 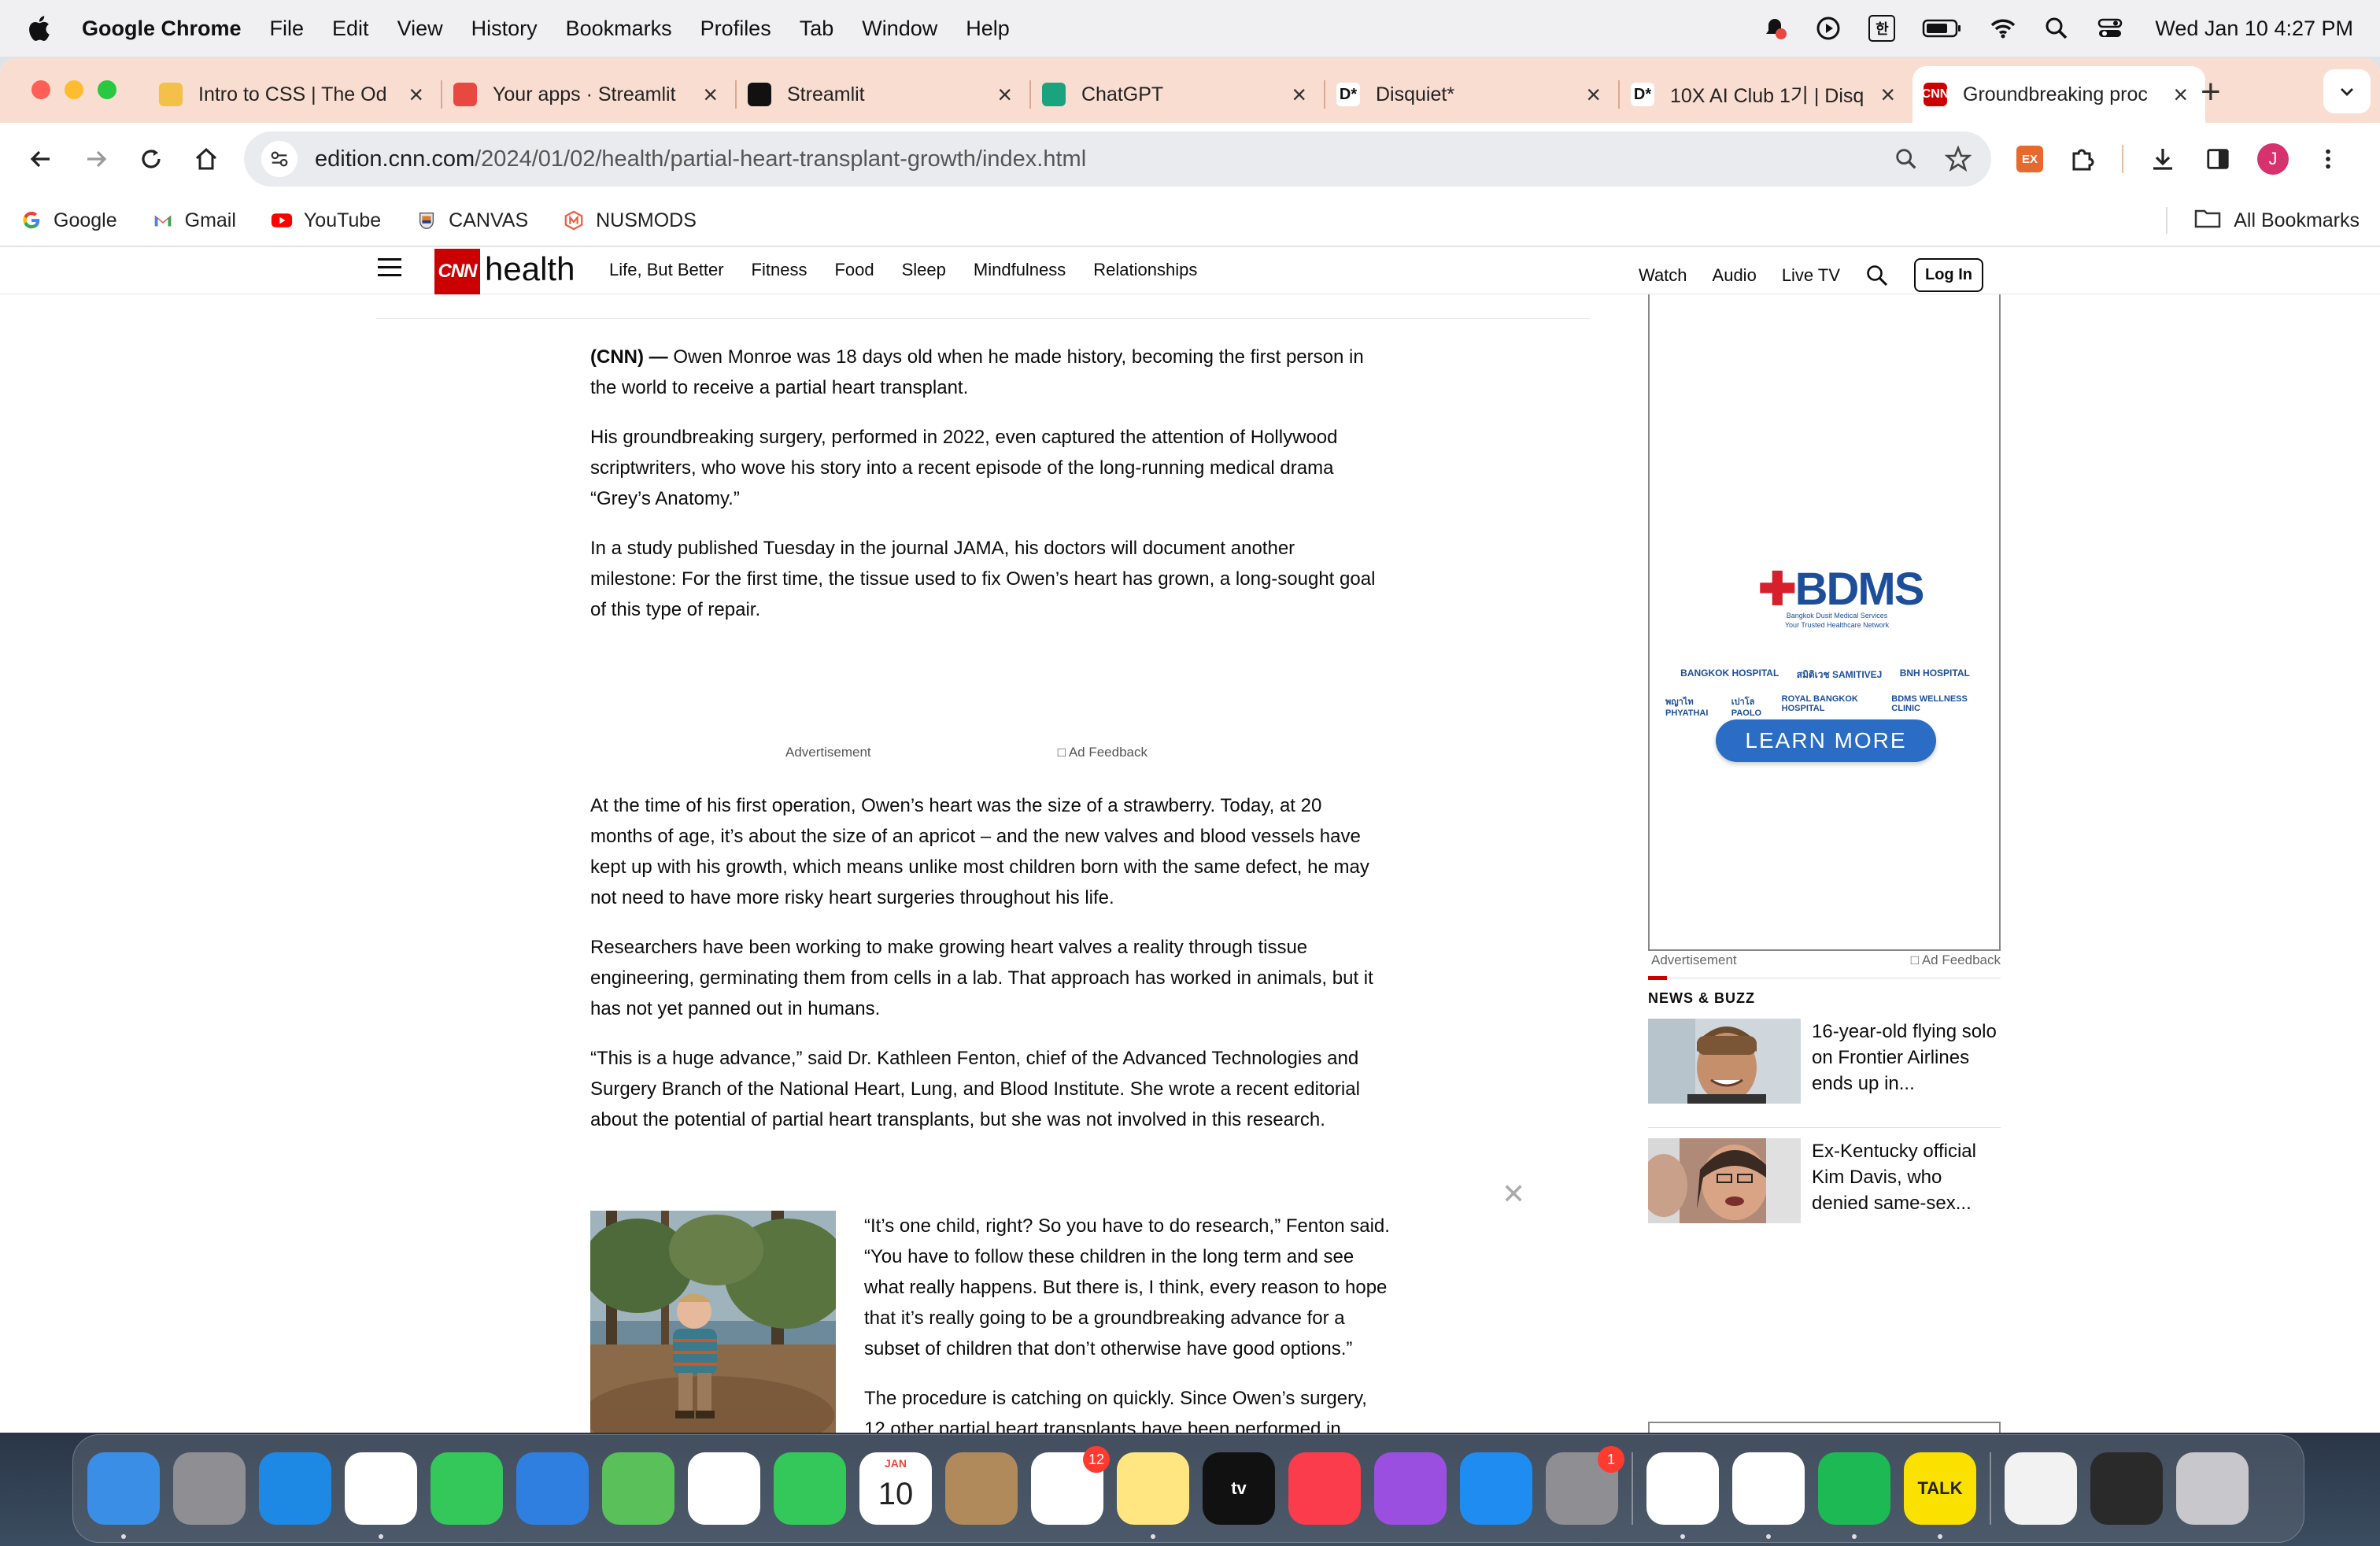 I want to click on bookmark-nusmods: NUSMODS, so click(x=630, y=220).